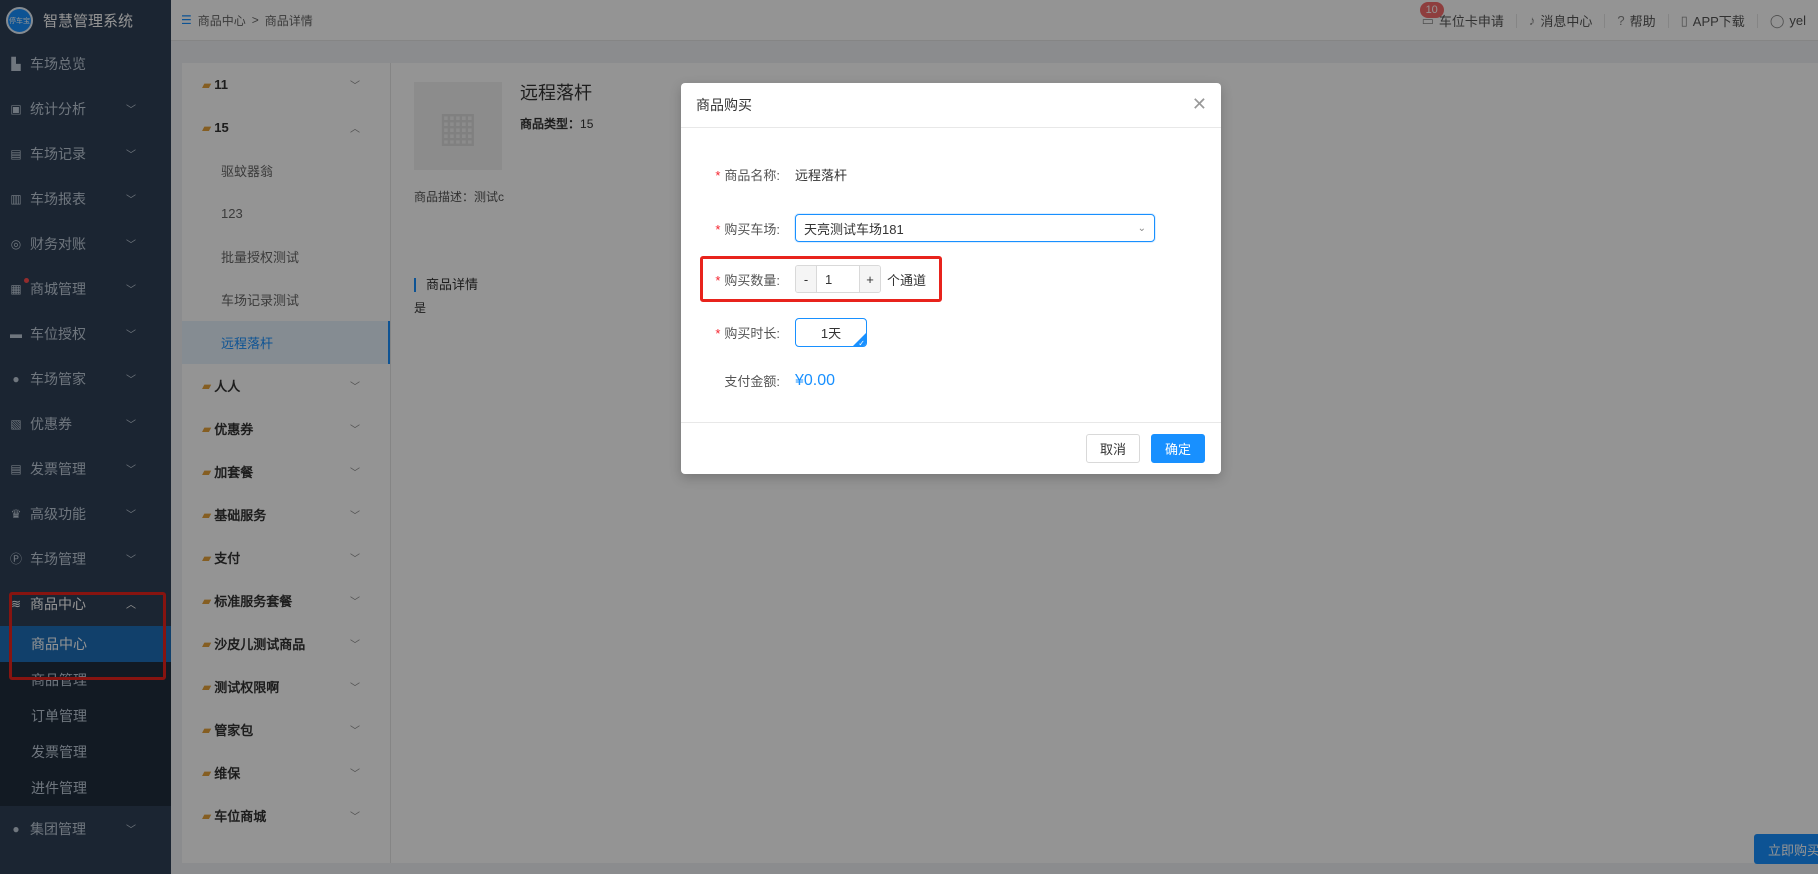 The image size is (1818, 874). I want to click on chevron-down-icon: ⌄, so click(1141, 228).